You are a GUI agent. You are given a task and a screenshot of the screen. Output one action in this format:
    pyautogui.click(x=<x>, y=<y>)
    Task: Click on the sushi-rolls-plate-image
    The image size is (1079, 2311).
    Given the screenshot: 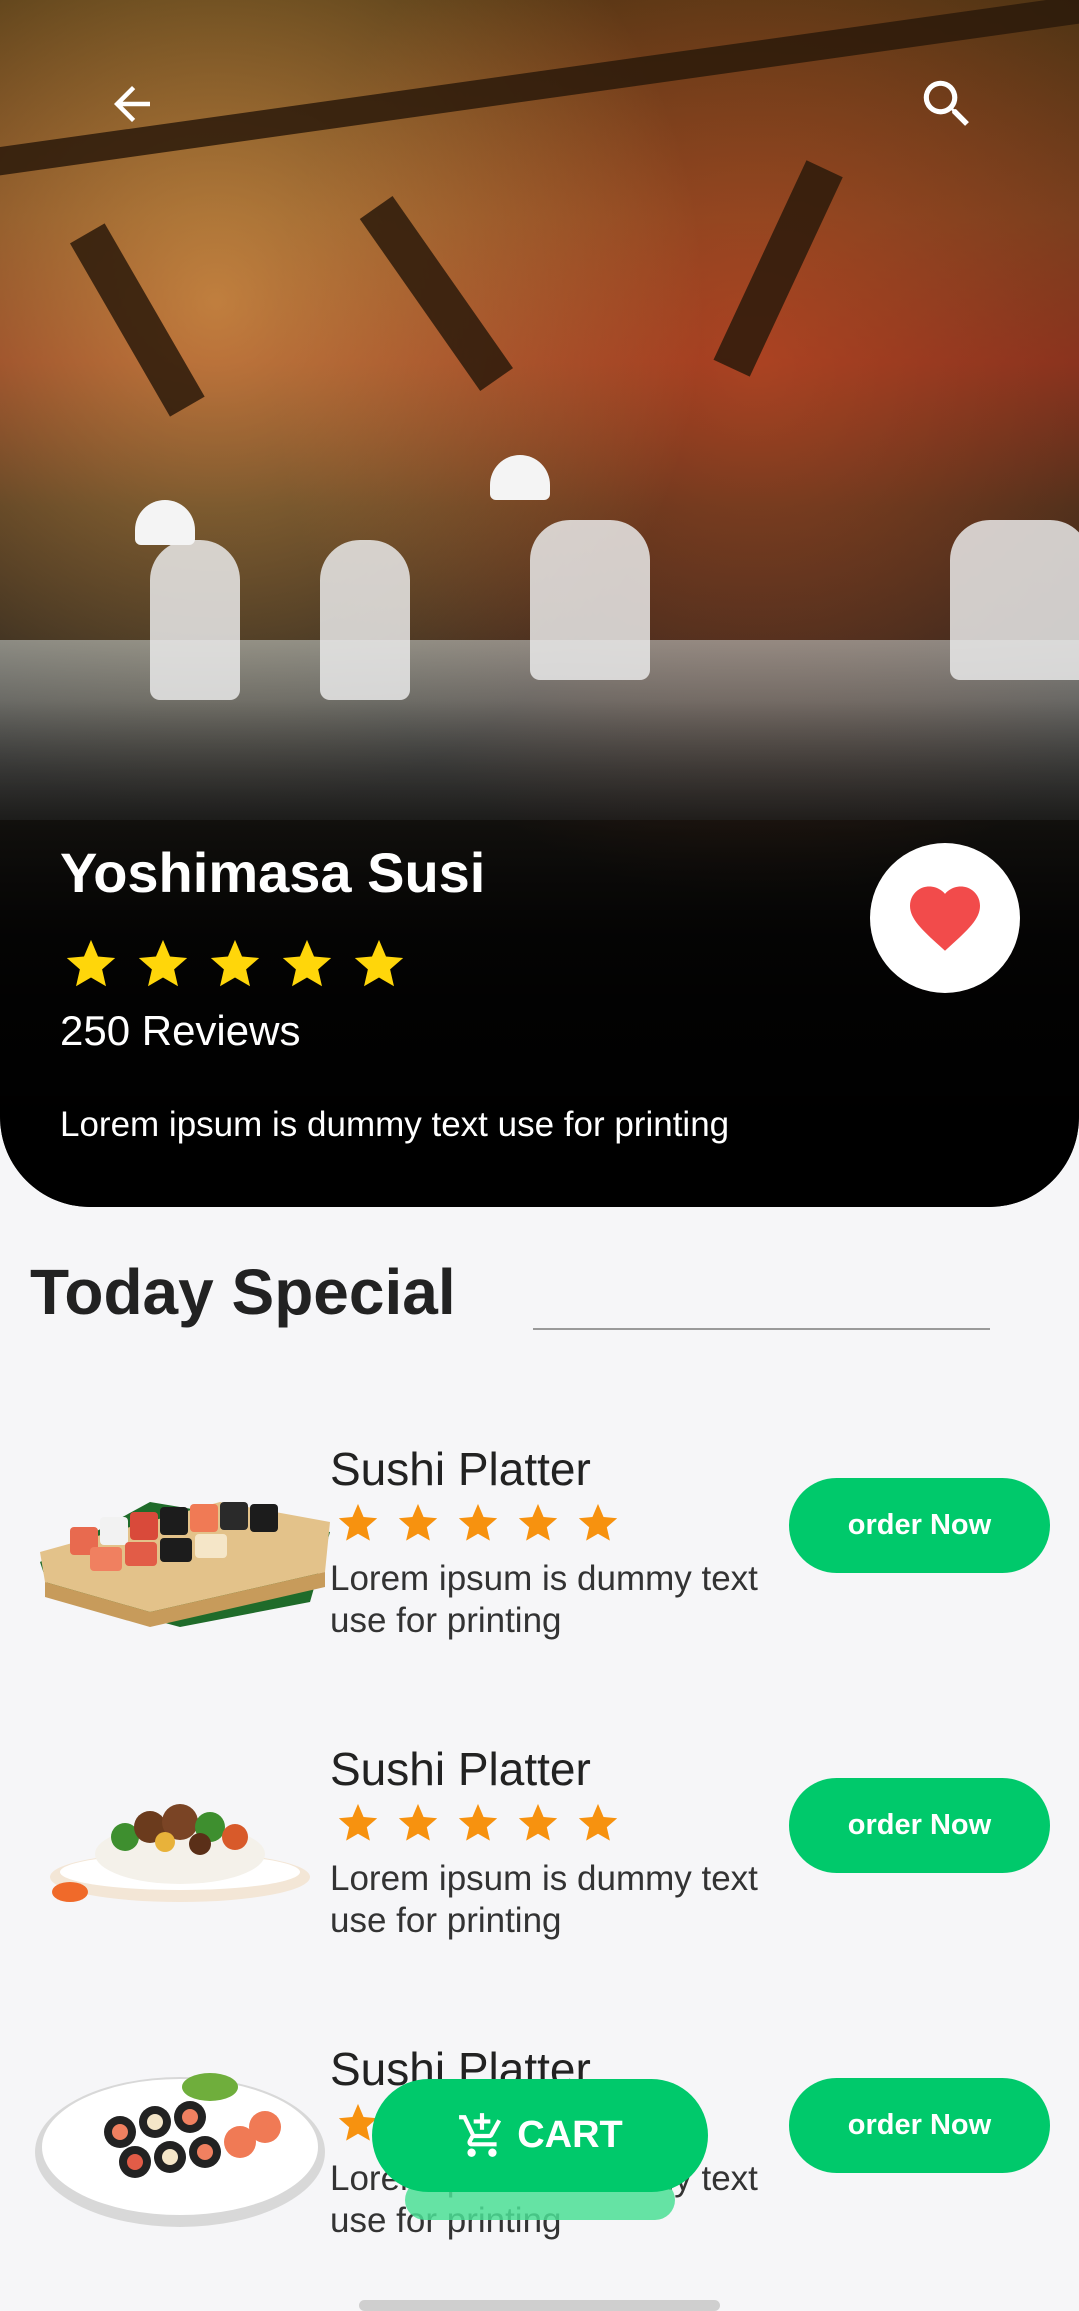 What is the action you would take?
    pyautogui.click(x=180, y=2150)
    